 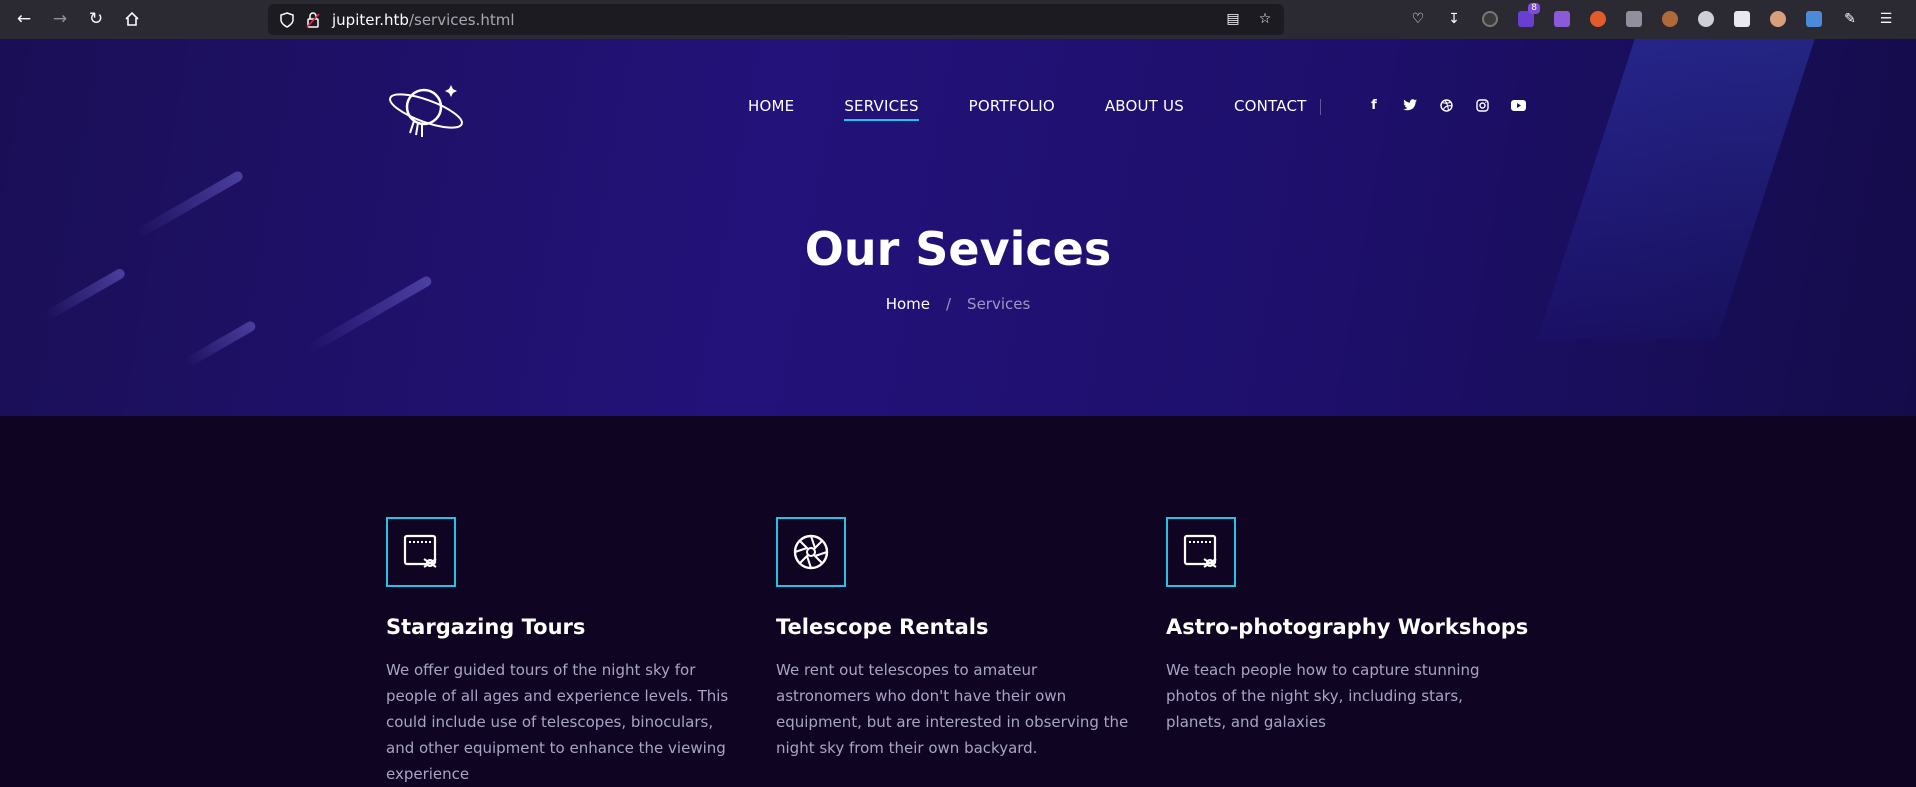 What do you see at coordinates (1410, 105) in the screenshot?
I see `twitter-icon` at bounding box center [1410, 105].